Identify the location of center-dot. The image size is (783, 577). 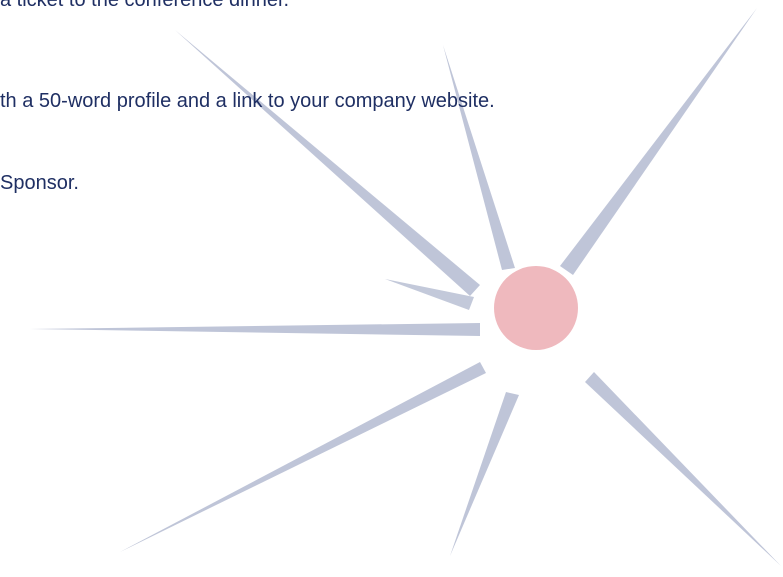
(536, 308).